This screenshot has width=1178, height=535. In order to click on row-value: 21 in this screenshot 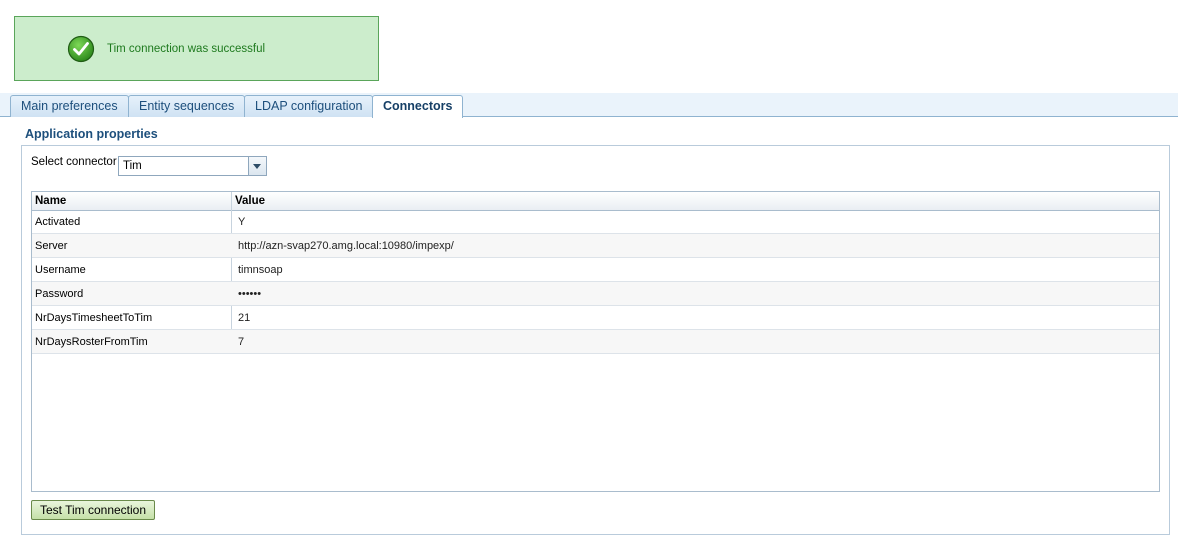, I will do `click(244, 318)`.